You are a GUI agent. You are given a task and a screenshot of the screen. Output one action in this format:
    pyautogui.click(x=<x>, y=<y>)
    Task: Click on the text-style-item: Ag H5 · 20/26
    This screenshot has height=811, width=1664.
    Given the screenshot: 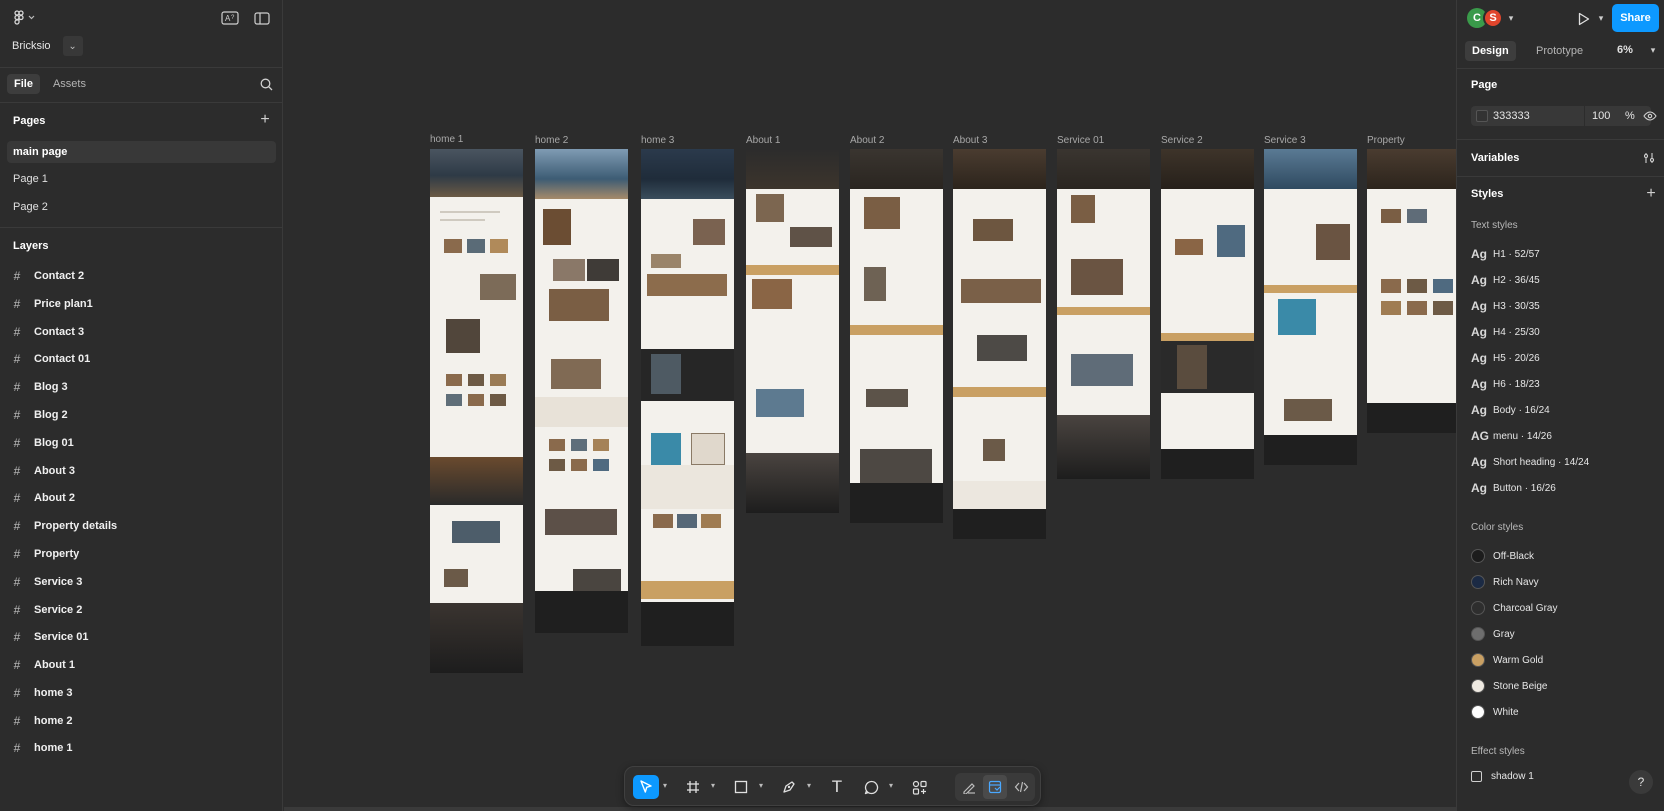 What is the action you would take?
    pyautogui.click(x=1505, y=358)
    